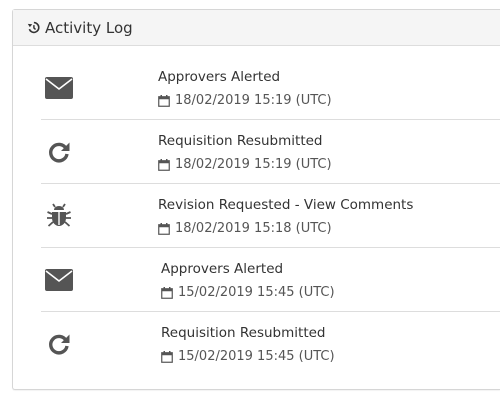 The height and width of the screenshot is (400, 500). What do you see at coordinates (256, 28) in the screenshot?
I see `panel-header: Activity Log` at bounding box center [256, 28].